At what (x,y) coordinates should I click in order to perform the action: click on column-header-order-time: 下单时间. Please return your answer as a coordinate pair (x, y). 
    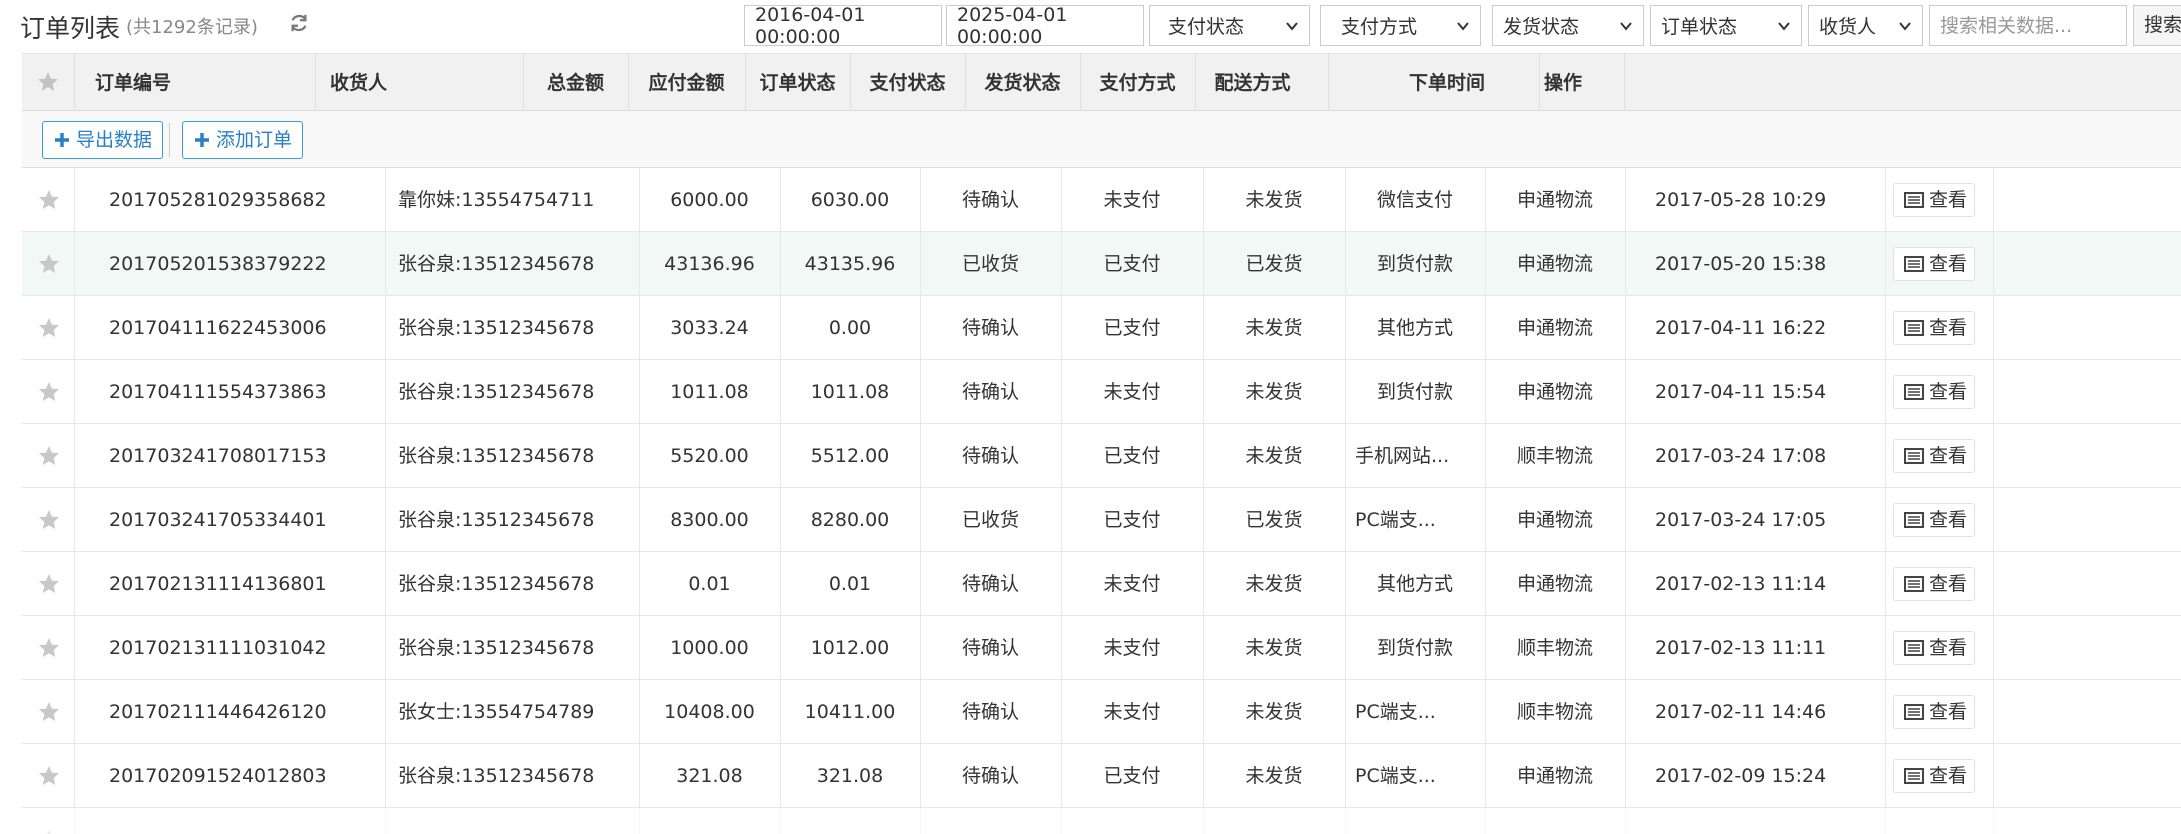
    Looking at the image, I should click on (1447, 83).